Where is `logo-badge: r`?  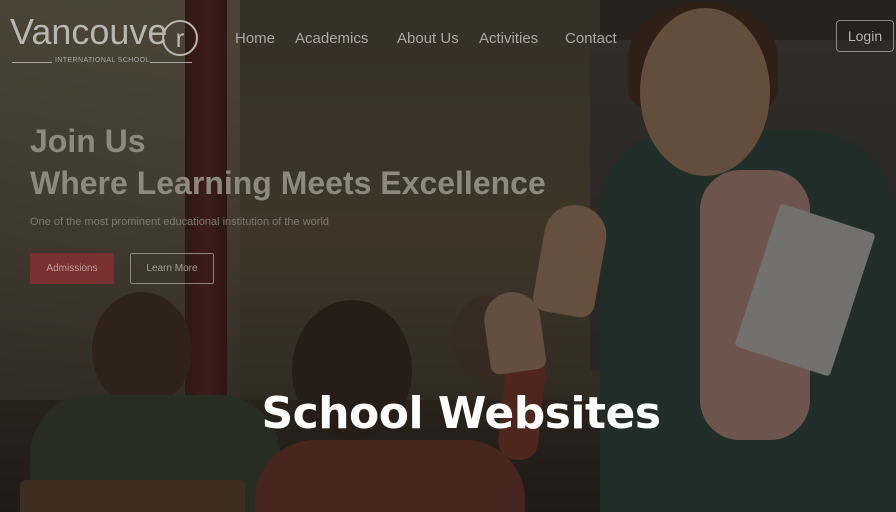
logo-badge: r is located at coordinates (180, 38).